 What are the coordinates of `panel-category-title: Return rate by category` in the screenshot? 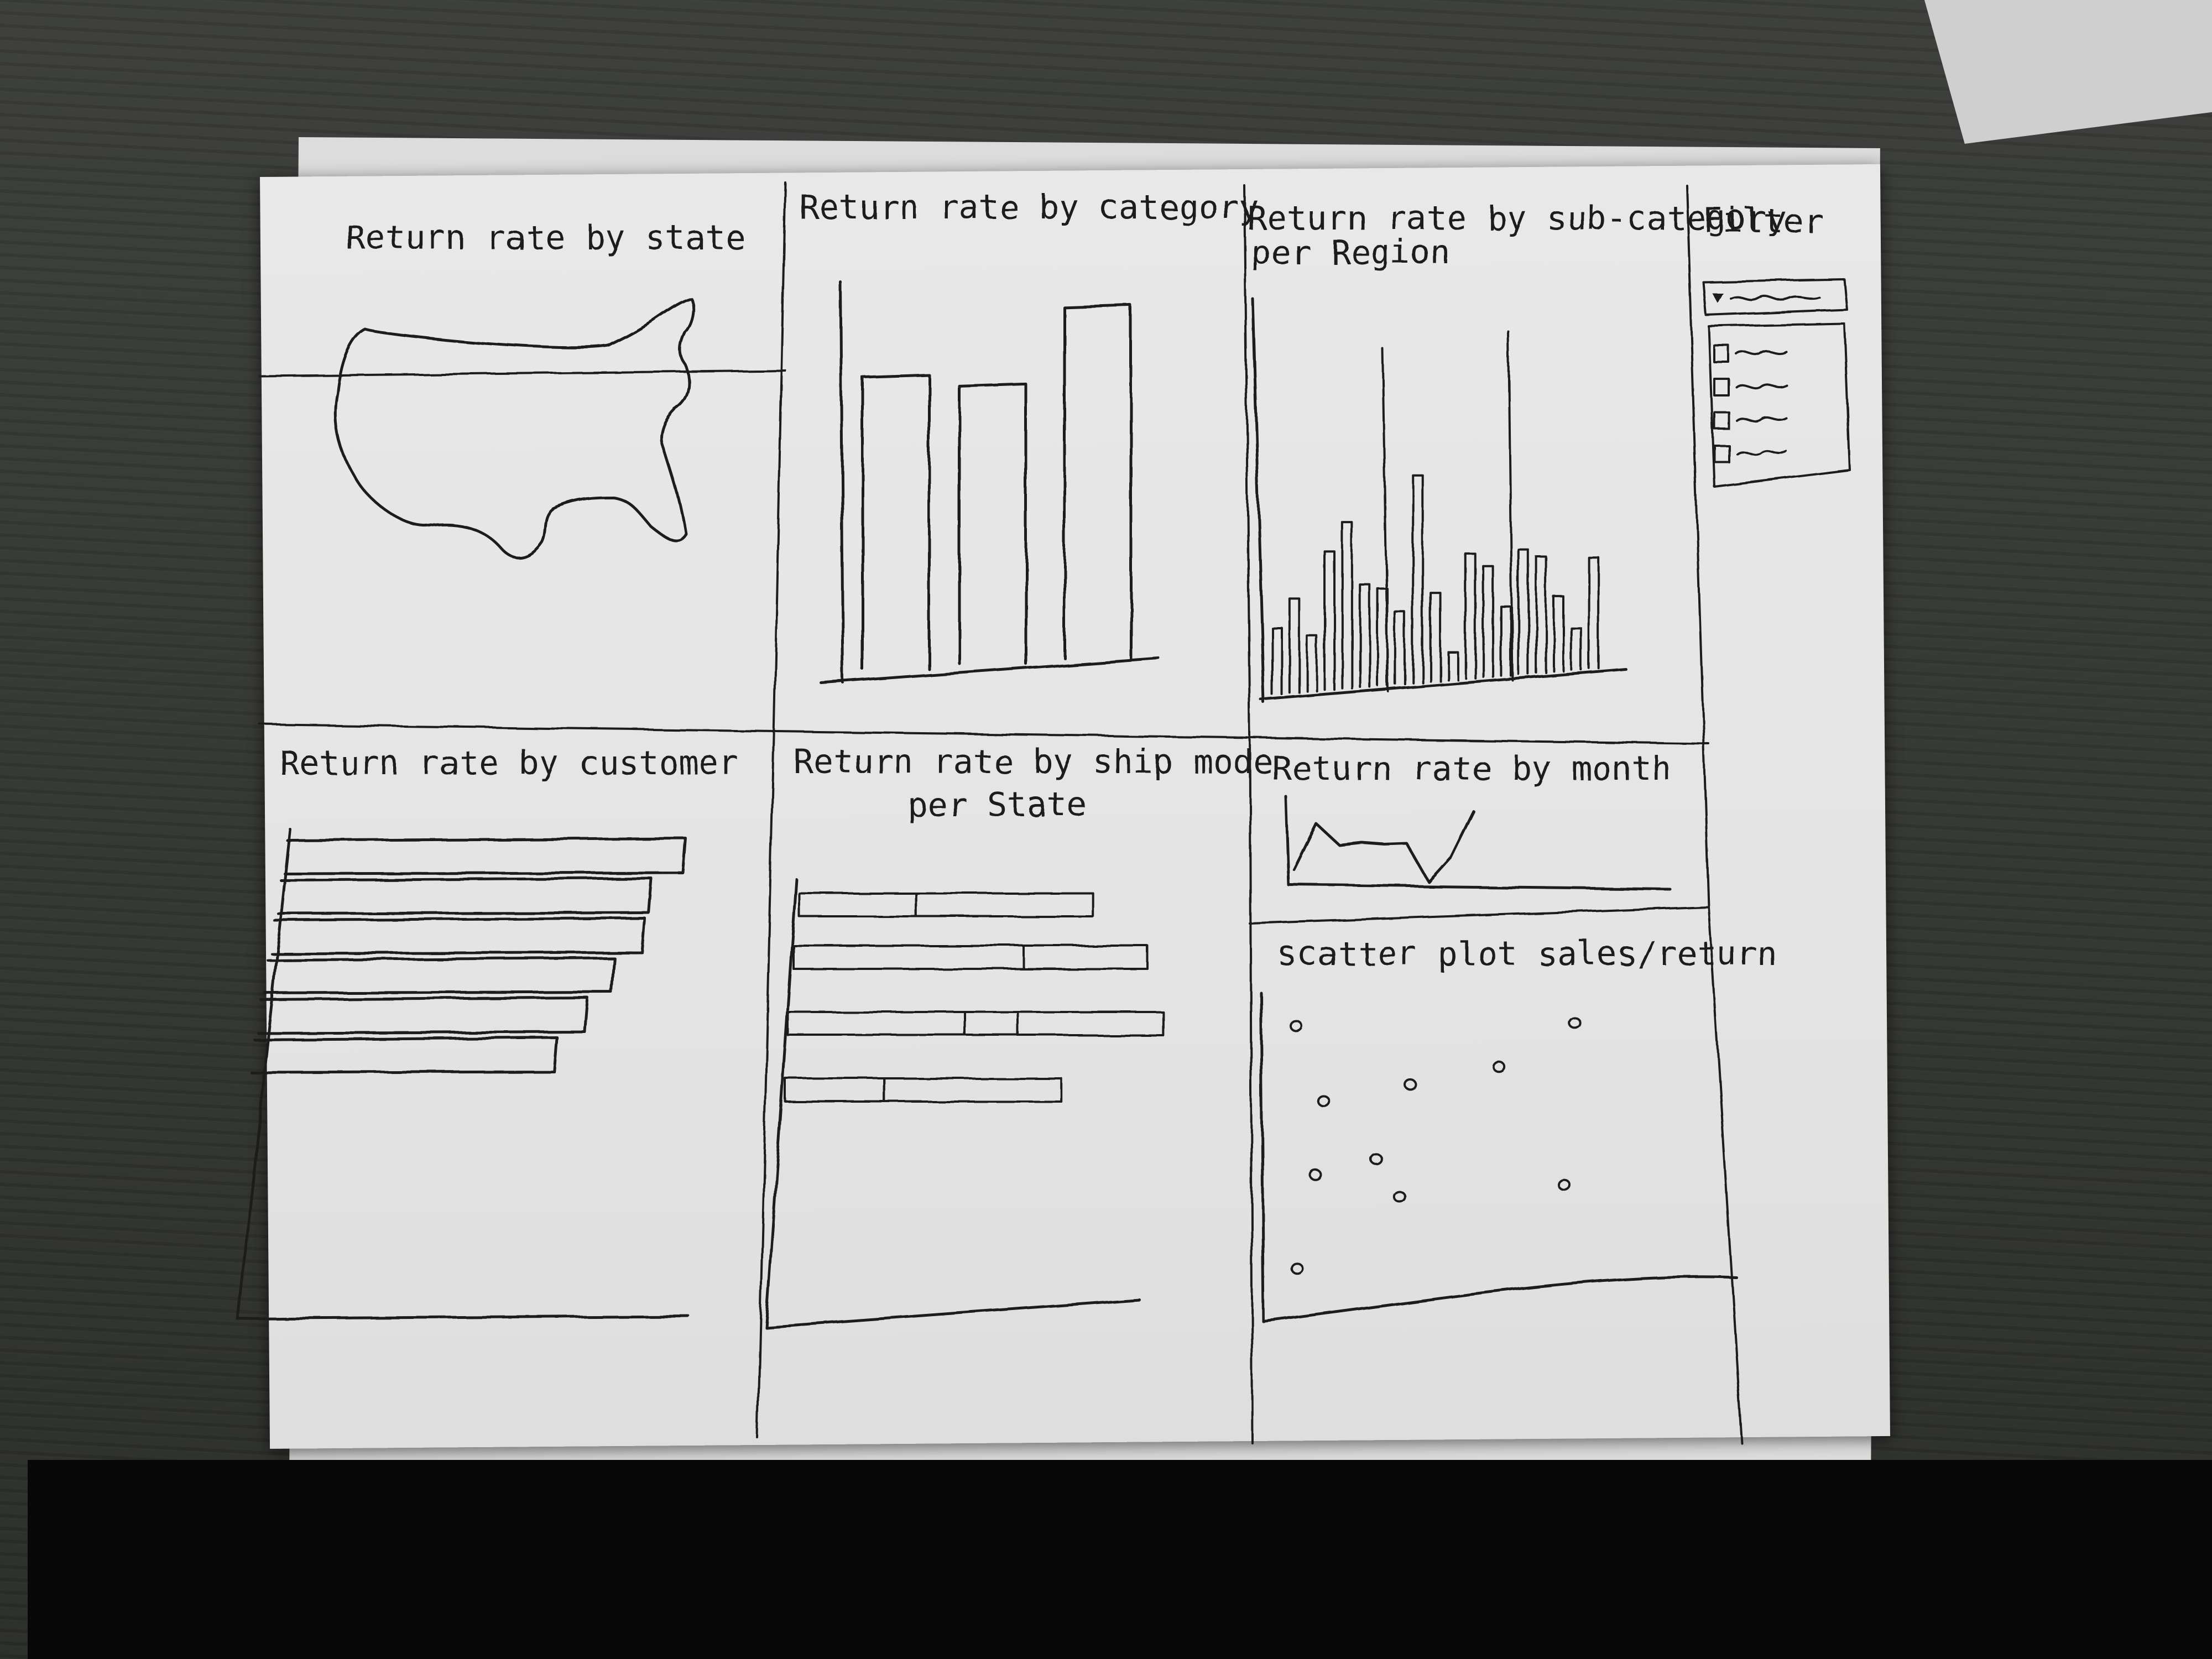 It's located at (1029, 207).